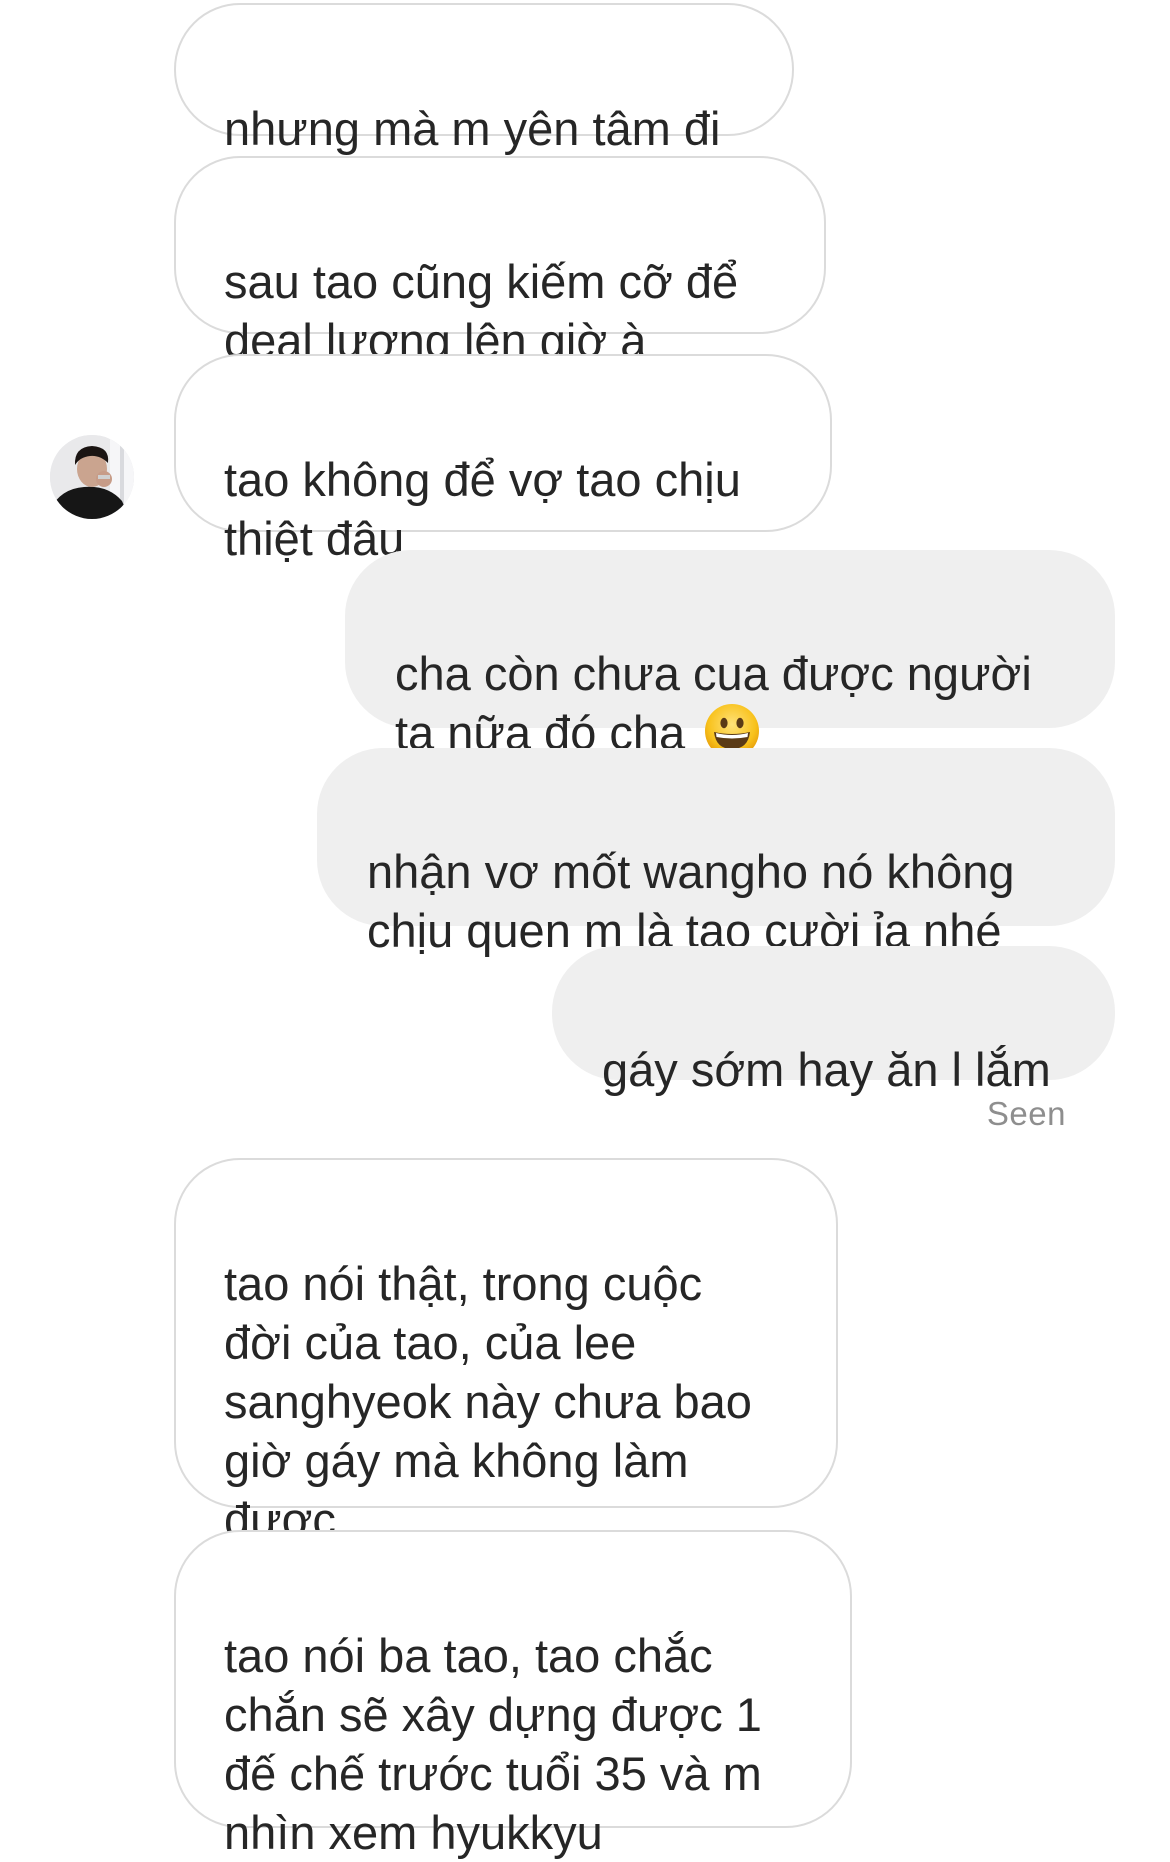 The width and height of the screenshot is (1170, 1862). Describe the element at coordinates (833, 1021) in the screenshot. I see `message-bubble-outgoing: gáy sớm hay ăn l lắm` at that location.